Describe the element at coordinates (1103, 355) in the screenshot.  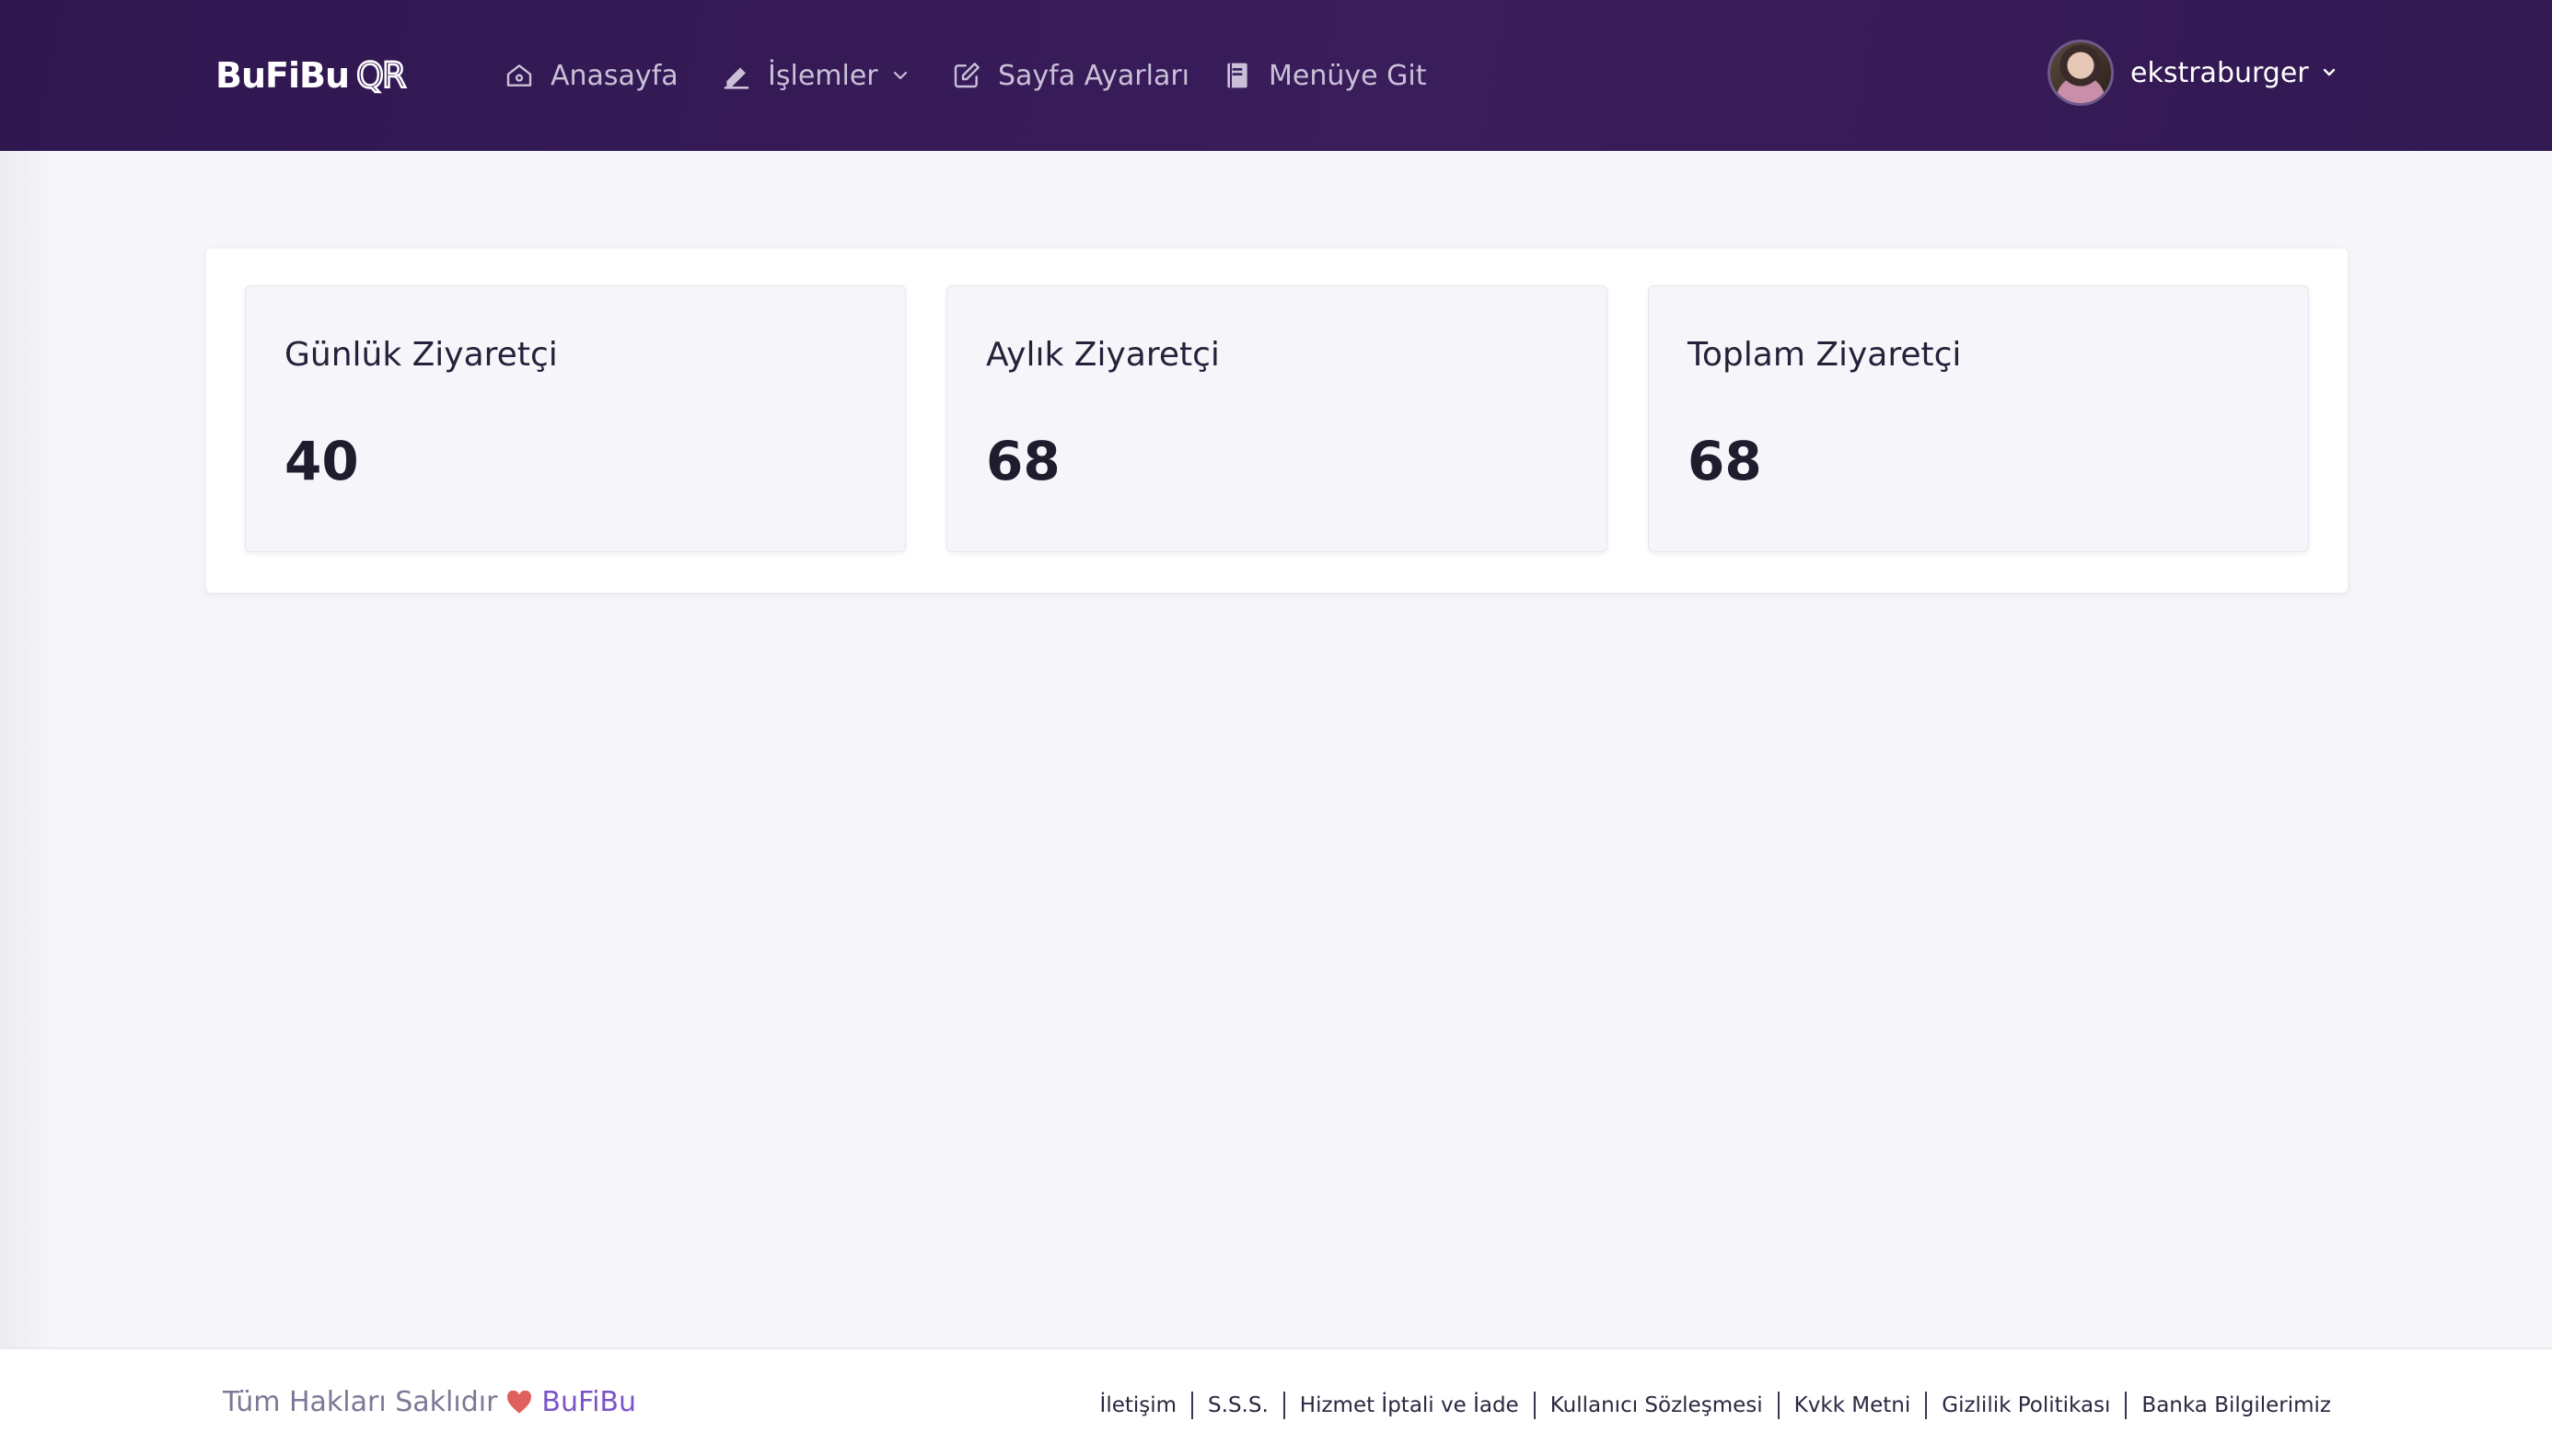
I see `stat-title: Aylık Ziyaretçi` at that location.